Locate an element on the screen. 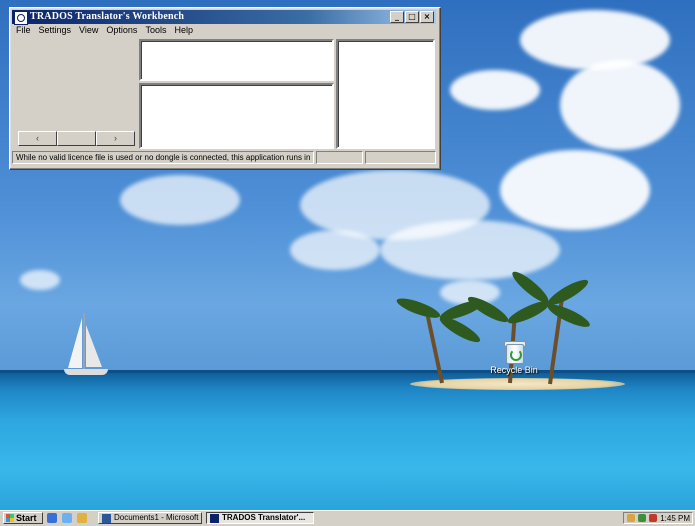 The height and width of the screenshot is (526, 695). recycle-bin-icon is located at coordinates (514, 352).